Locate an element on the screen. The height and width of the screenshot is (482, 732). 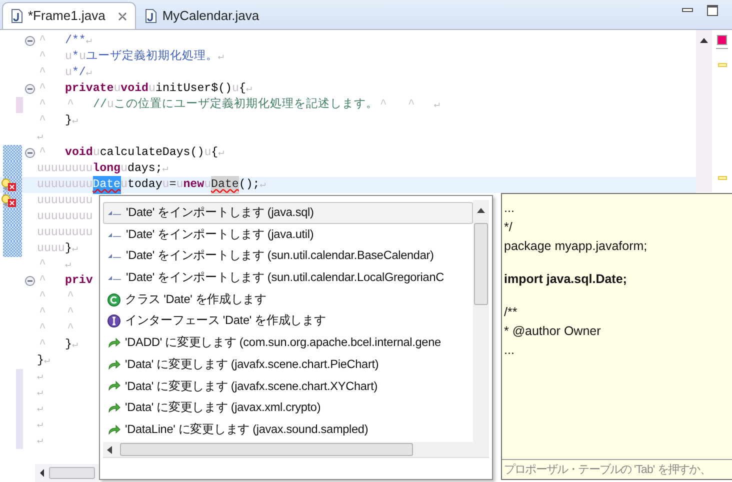
keyword: long is located at coordinates (106, 169).